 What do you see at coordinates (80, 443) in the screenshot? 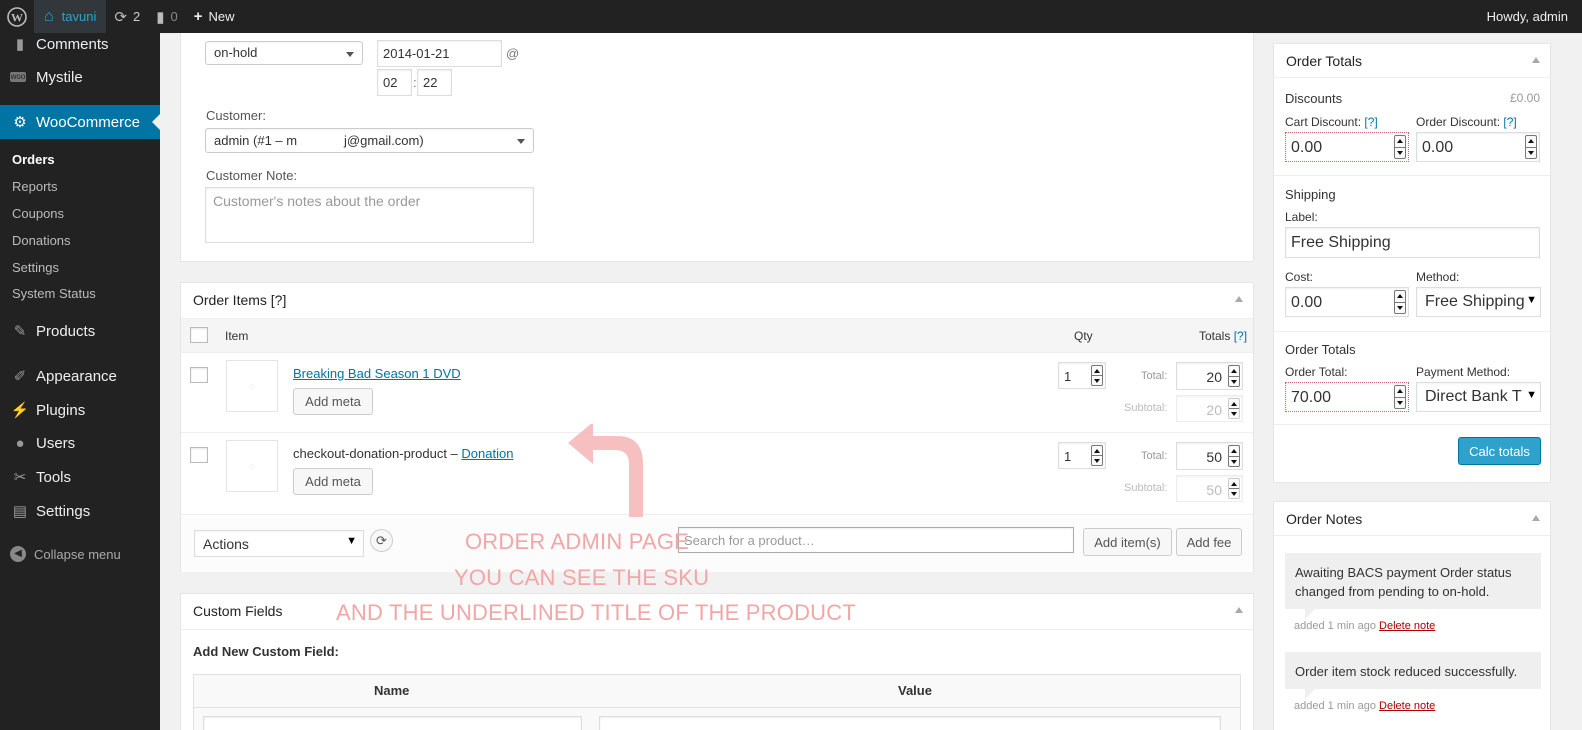
I see `sidebar-item-users: ● Users` at bounding box center [80, 443].